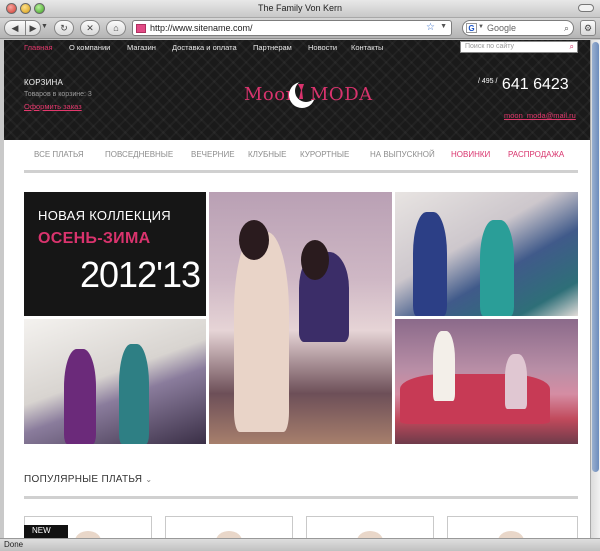 The image size is (600, 551). What do you see at coordinates (341, 94) in the screenshot?
I see `logo-text-right: MODA` at bounding box center [341, 94].